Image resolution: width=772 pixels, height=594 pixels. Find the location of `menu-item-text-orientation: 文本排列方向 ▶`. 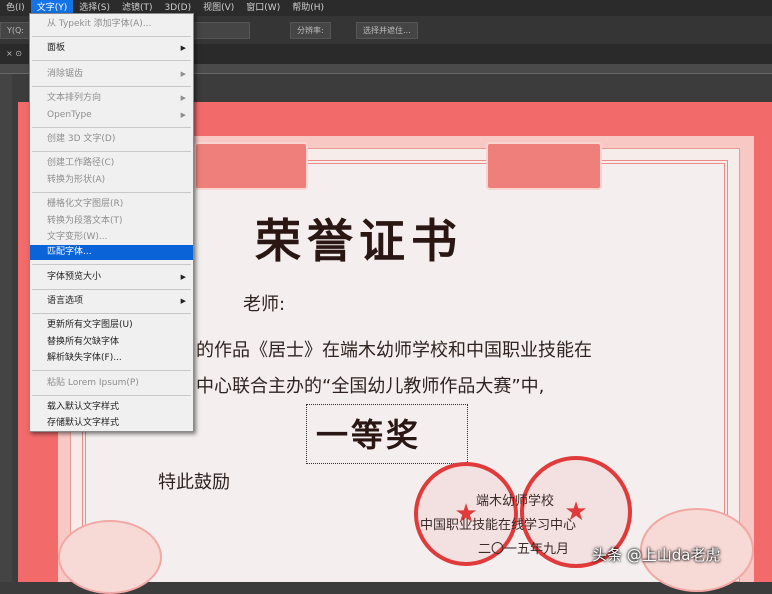

menu-item-text-orientation: 文本排列方向 ▶ is located at coordinates (111, 98).